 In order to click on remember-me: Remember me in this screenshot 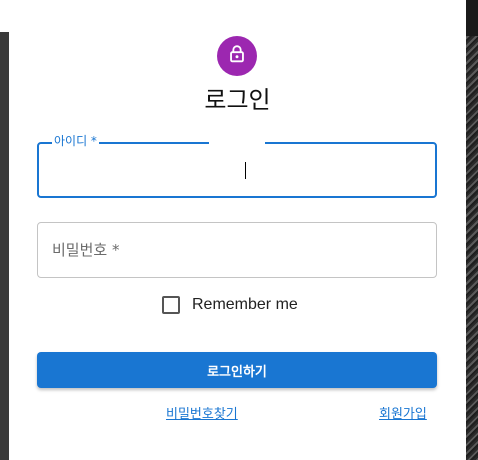, I will do `click(230, 305)`.